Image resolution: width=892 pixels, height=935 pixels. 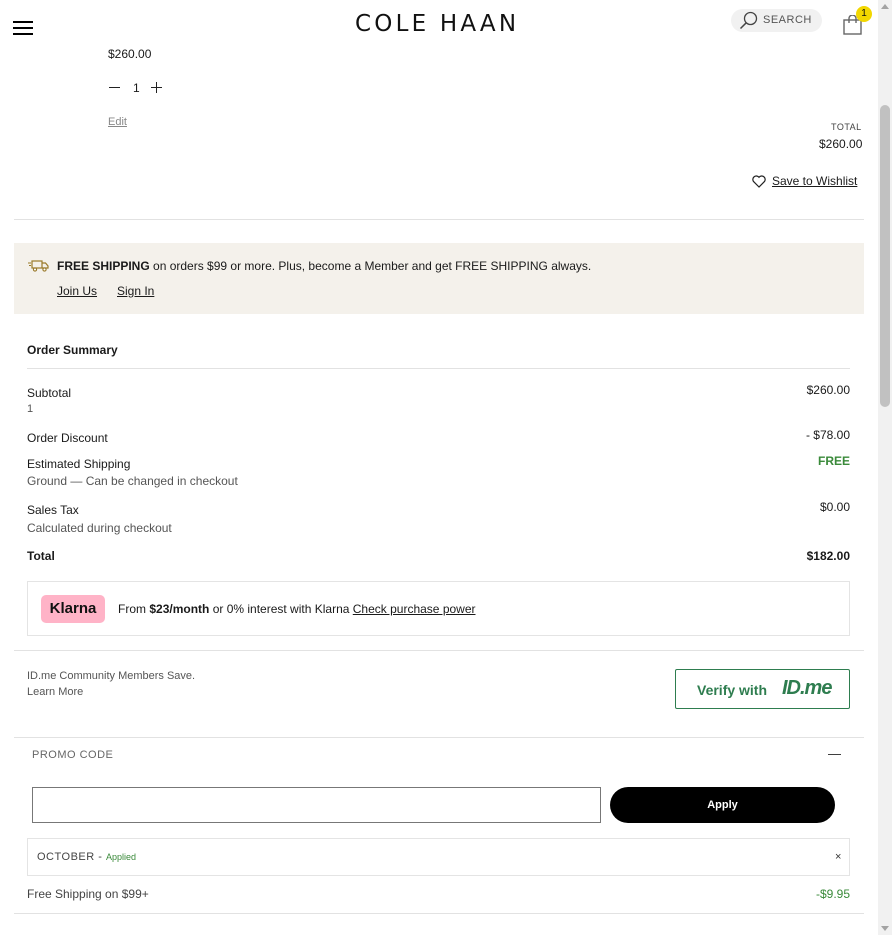 I want to click on quantity-value: 1, so click(x=136, y=88).